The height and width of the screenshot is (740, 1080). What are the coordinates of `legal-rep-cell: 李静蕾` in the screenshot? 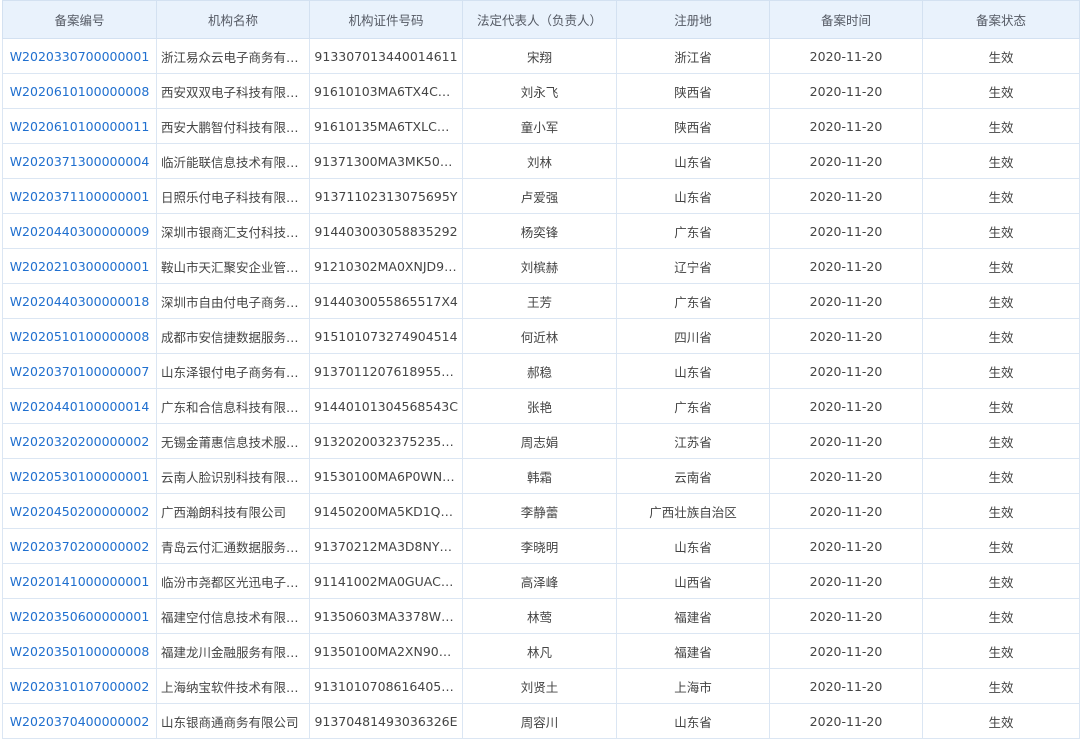 It's located at (539, 511).